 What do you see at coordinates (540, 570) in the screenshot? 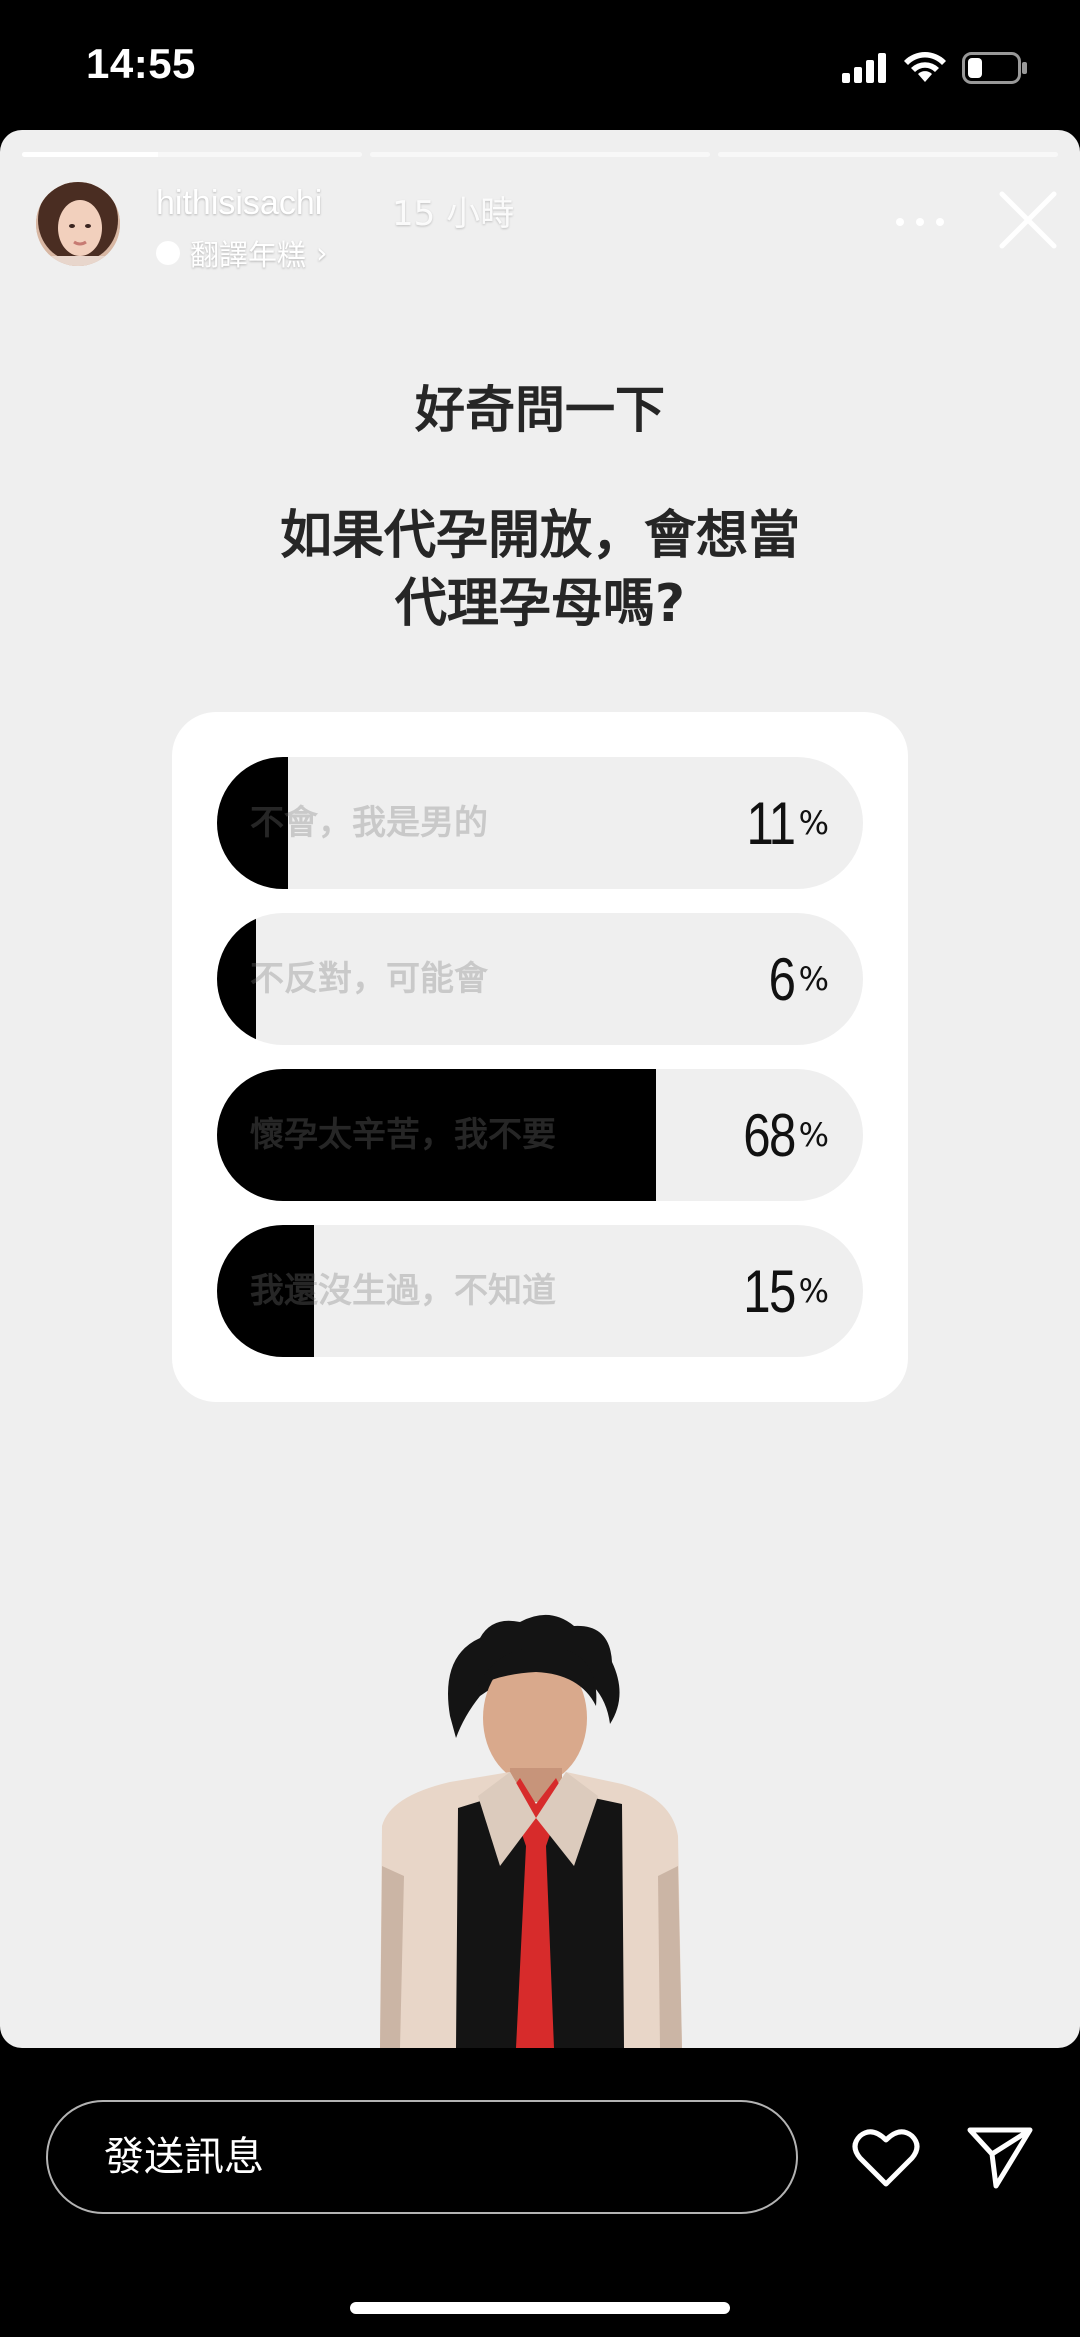
I see `question-text: 如果代孕開放，會想當 代理孕母嗎?` at bounding box center [540, 570].